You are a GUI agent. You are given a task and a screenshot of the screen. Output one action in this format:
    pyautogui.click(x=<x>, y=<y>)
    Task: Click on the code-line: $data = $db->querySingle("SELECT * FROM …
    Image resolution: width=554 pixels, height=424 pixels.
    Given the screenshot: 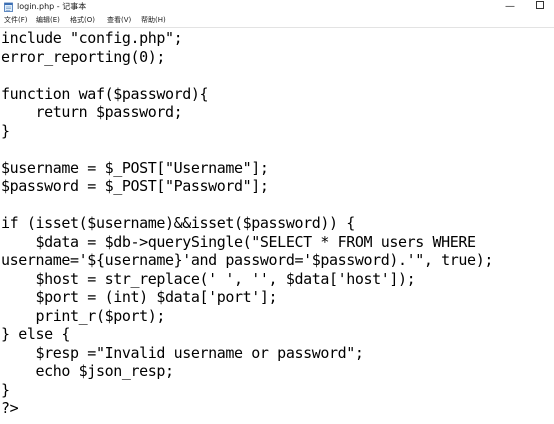 What is the action you would take?
    pyautogui.click(x=239, y=241)
    